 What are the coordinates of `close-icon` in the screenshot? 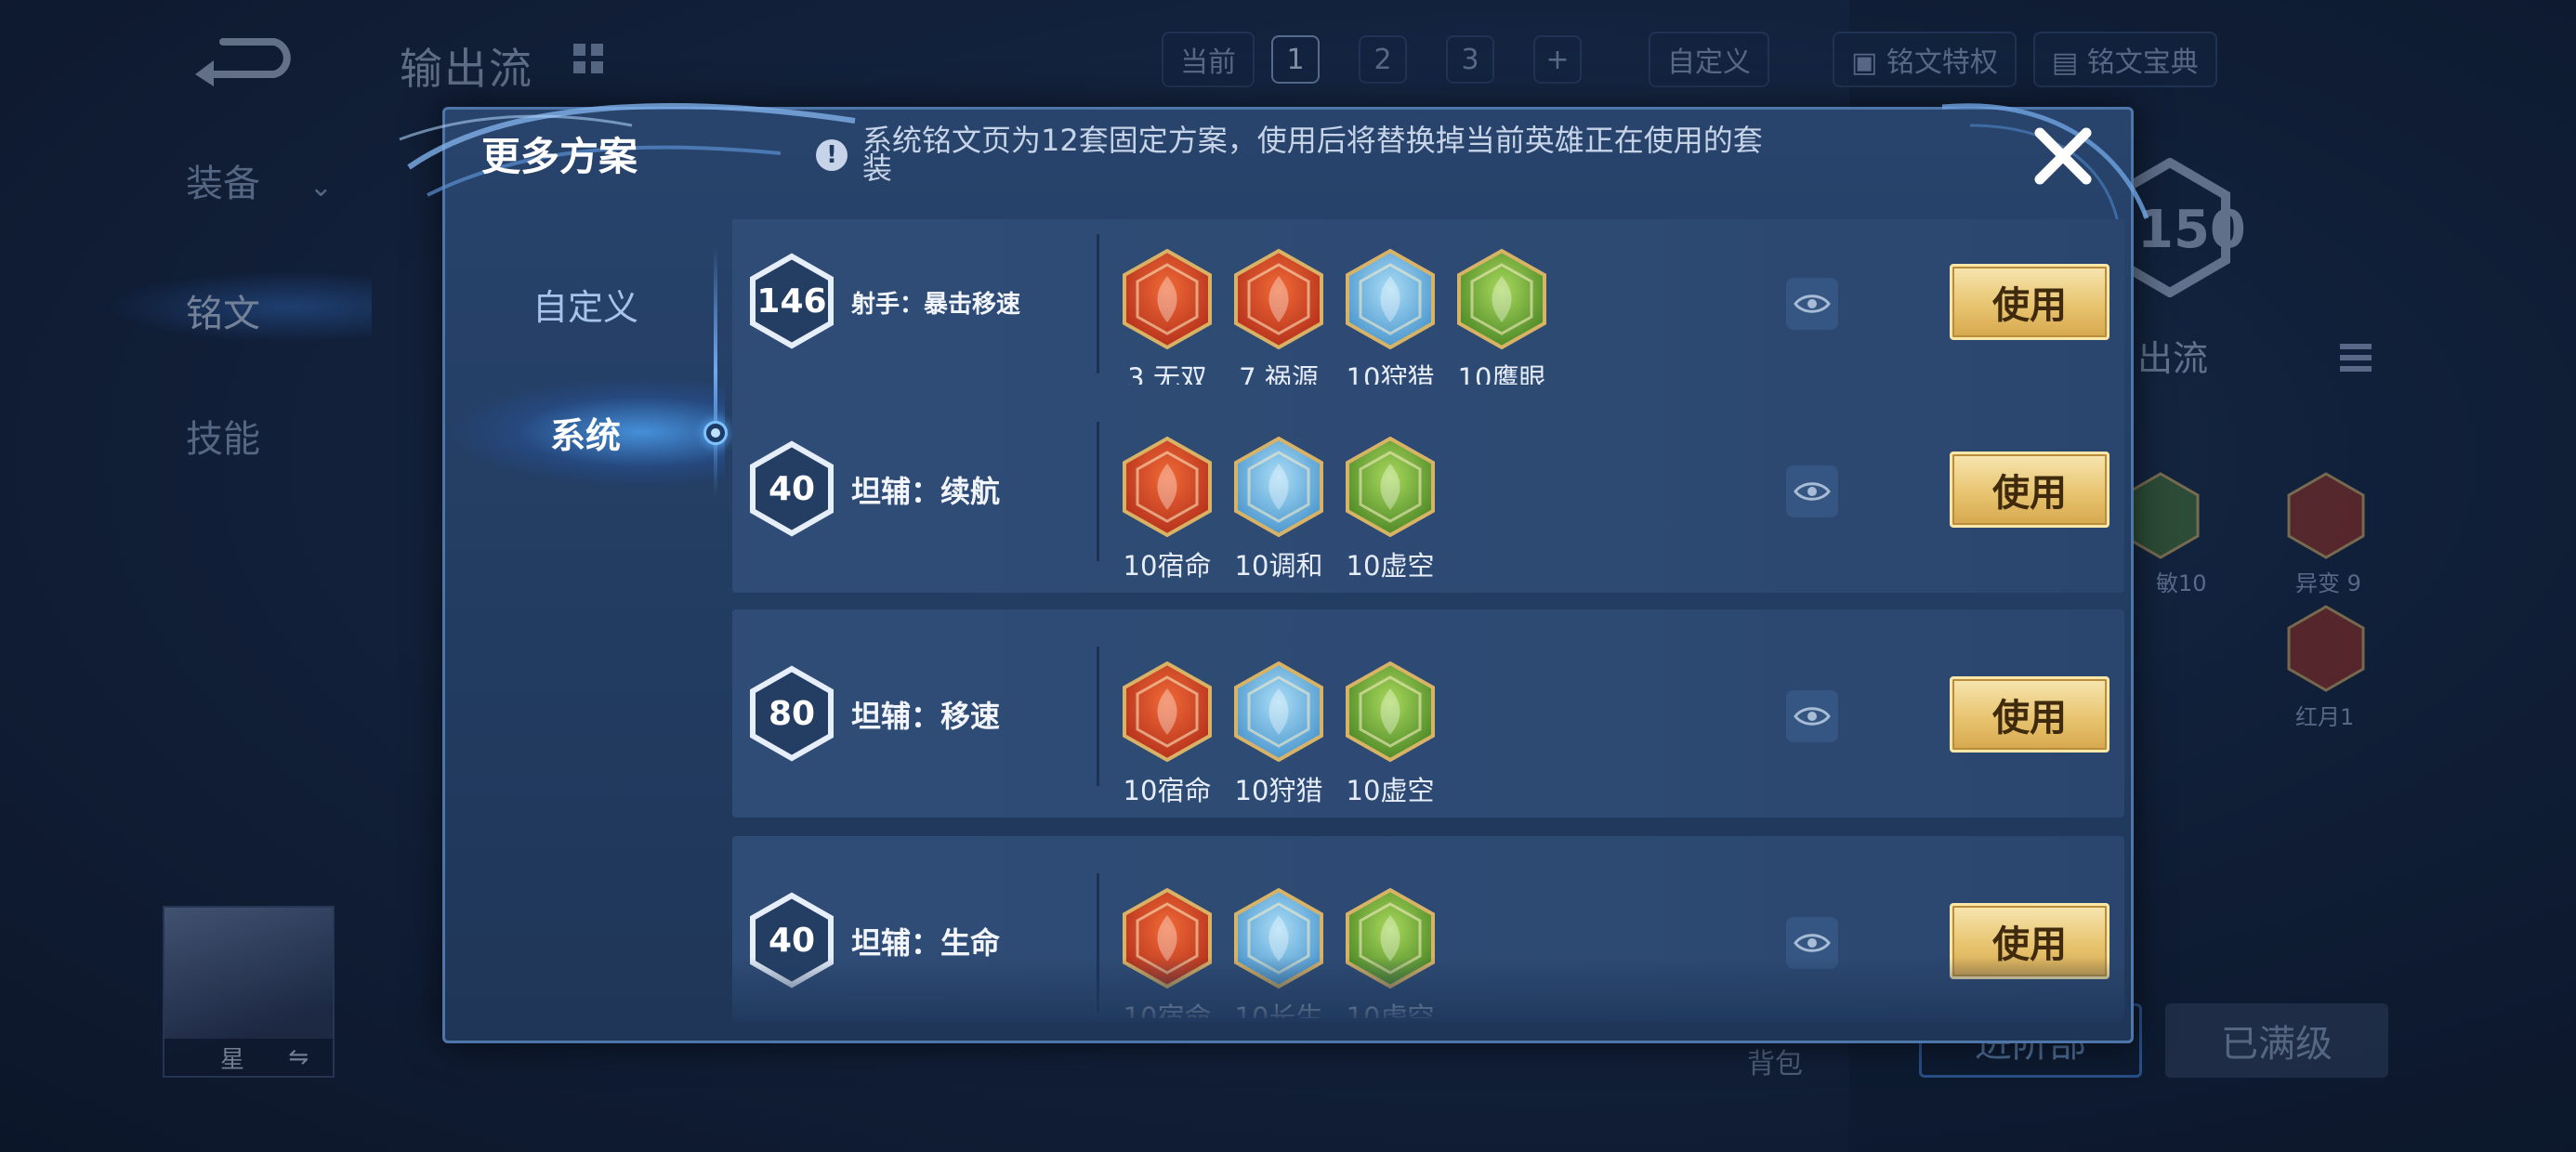 It's located at (2063, 156).